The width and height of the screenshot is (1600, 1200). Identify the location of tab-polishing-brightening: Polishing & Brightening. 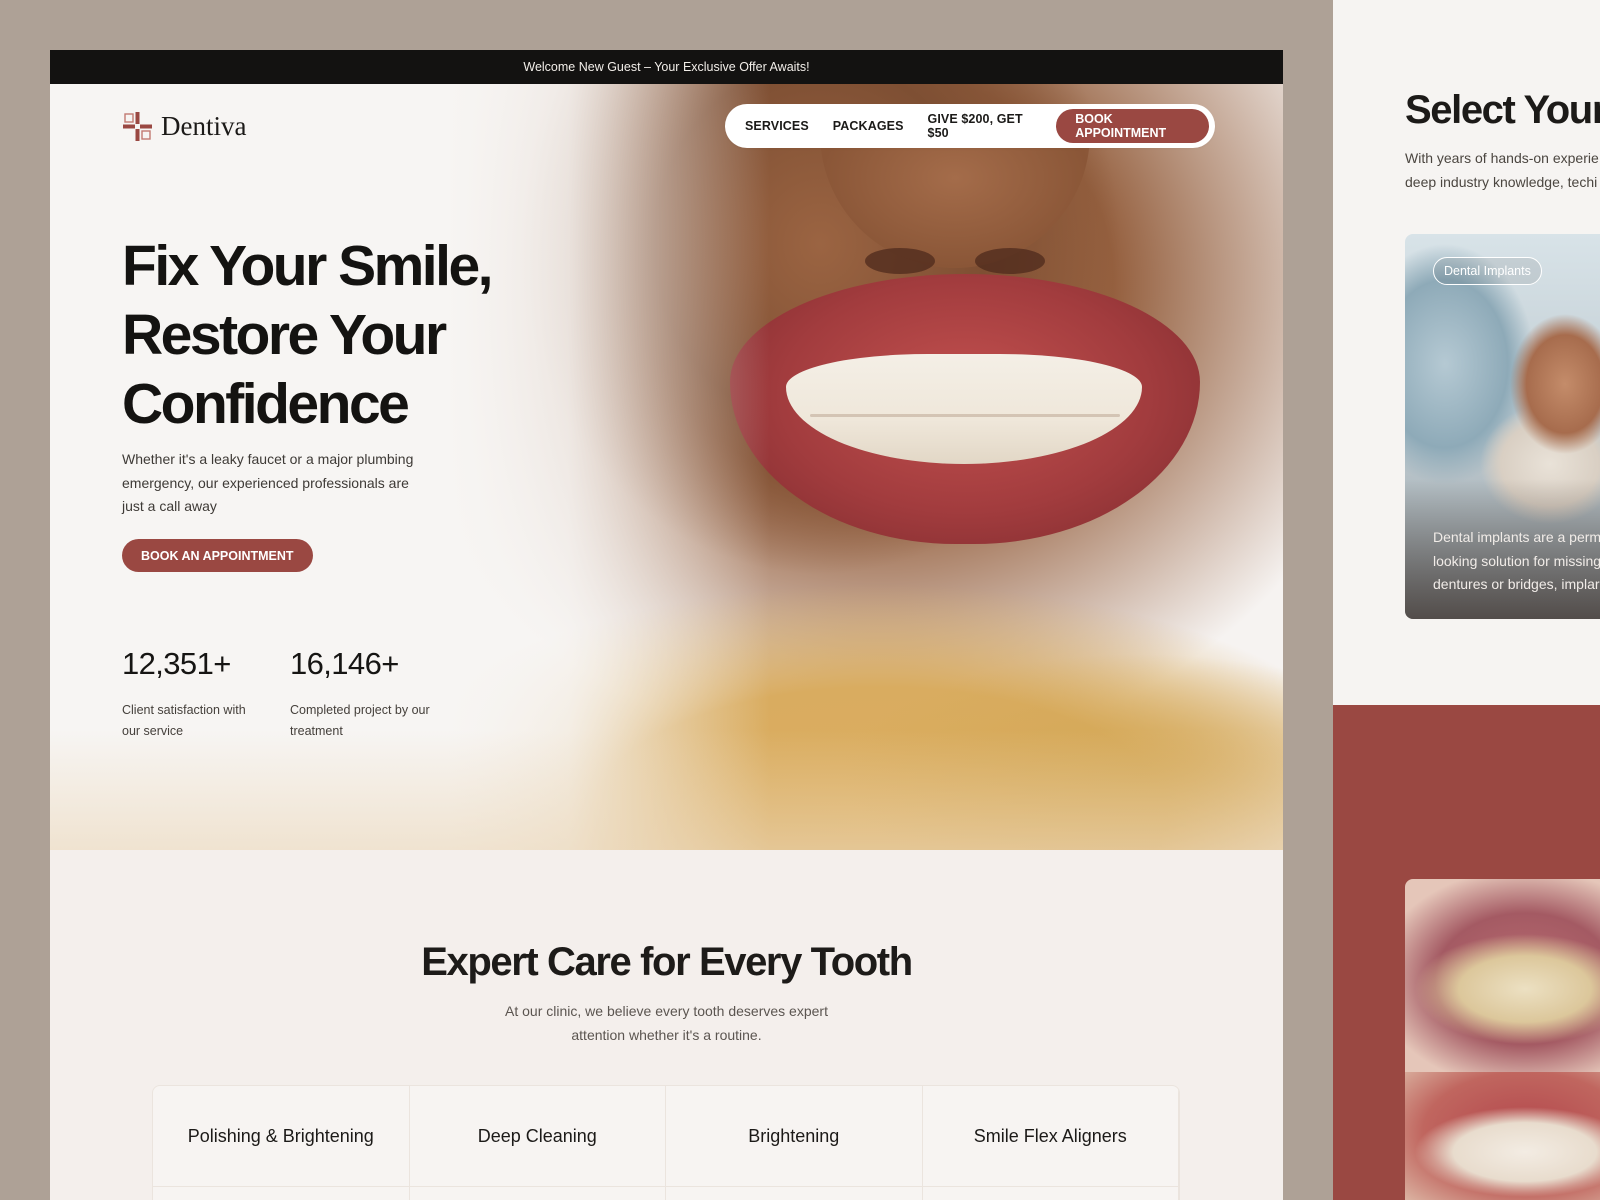
(281, 1143).